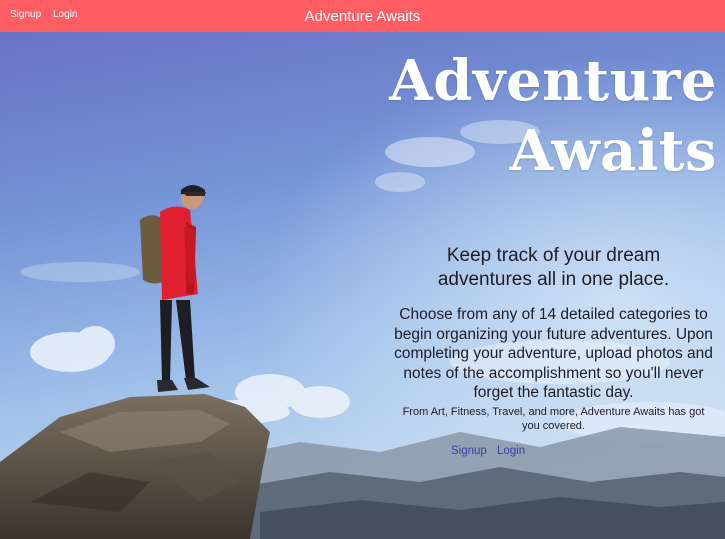 The image size is (725, 539). Describe the element at coordinates (553, 255) in the screenshot. I see `tagline-line-1: Keep track of your dream` at that location.